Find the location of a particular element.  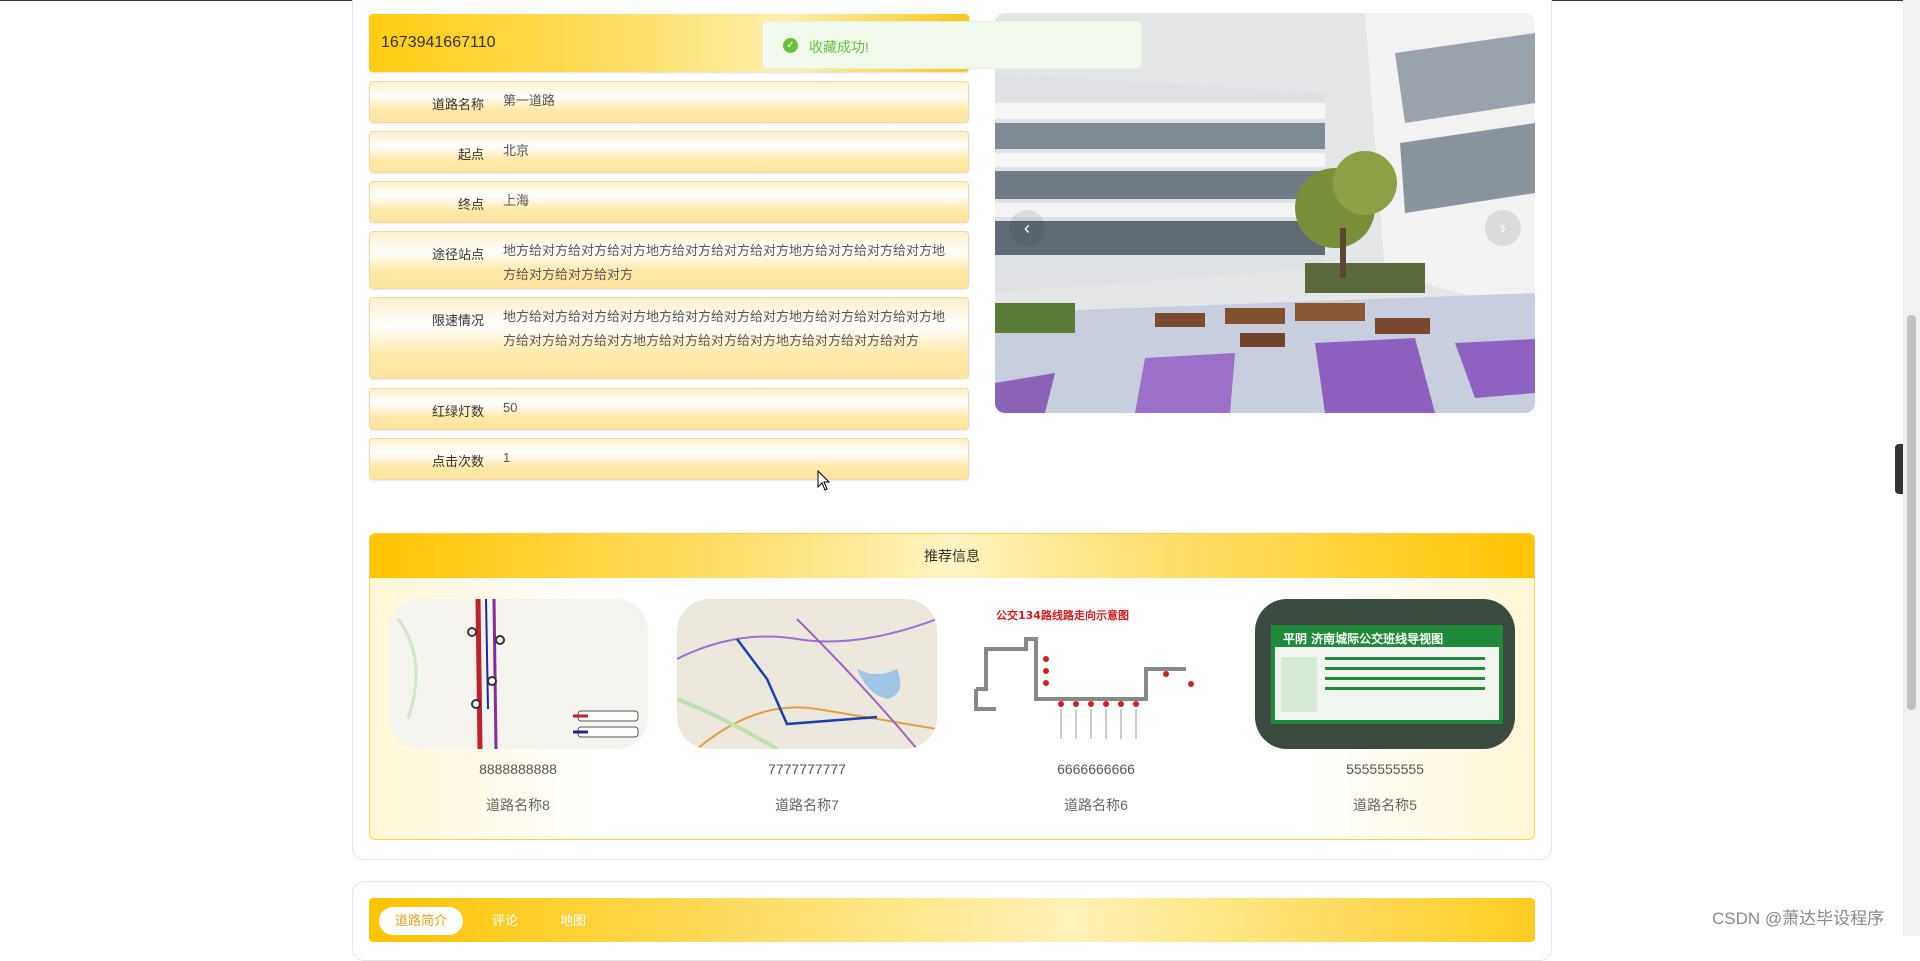

field-label: 途径站点 is located at coordinates (457, 254).